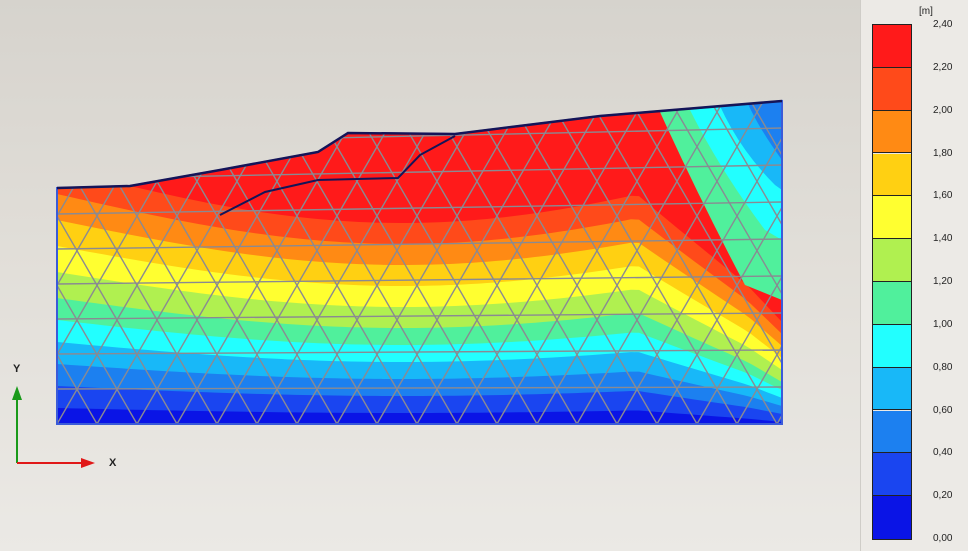 The height and width of the screenshot is (551, 968). What do you see at coordinates (943, 410) in the screenshot?
I see `legend-tick: 0,60` at bounding box center [943, 410].